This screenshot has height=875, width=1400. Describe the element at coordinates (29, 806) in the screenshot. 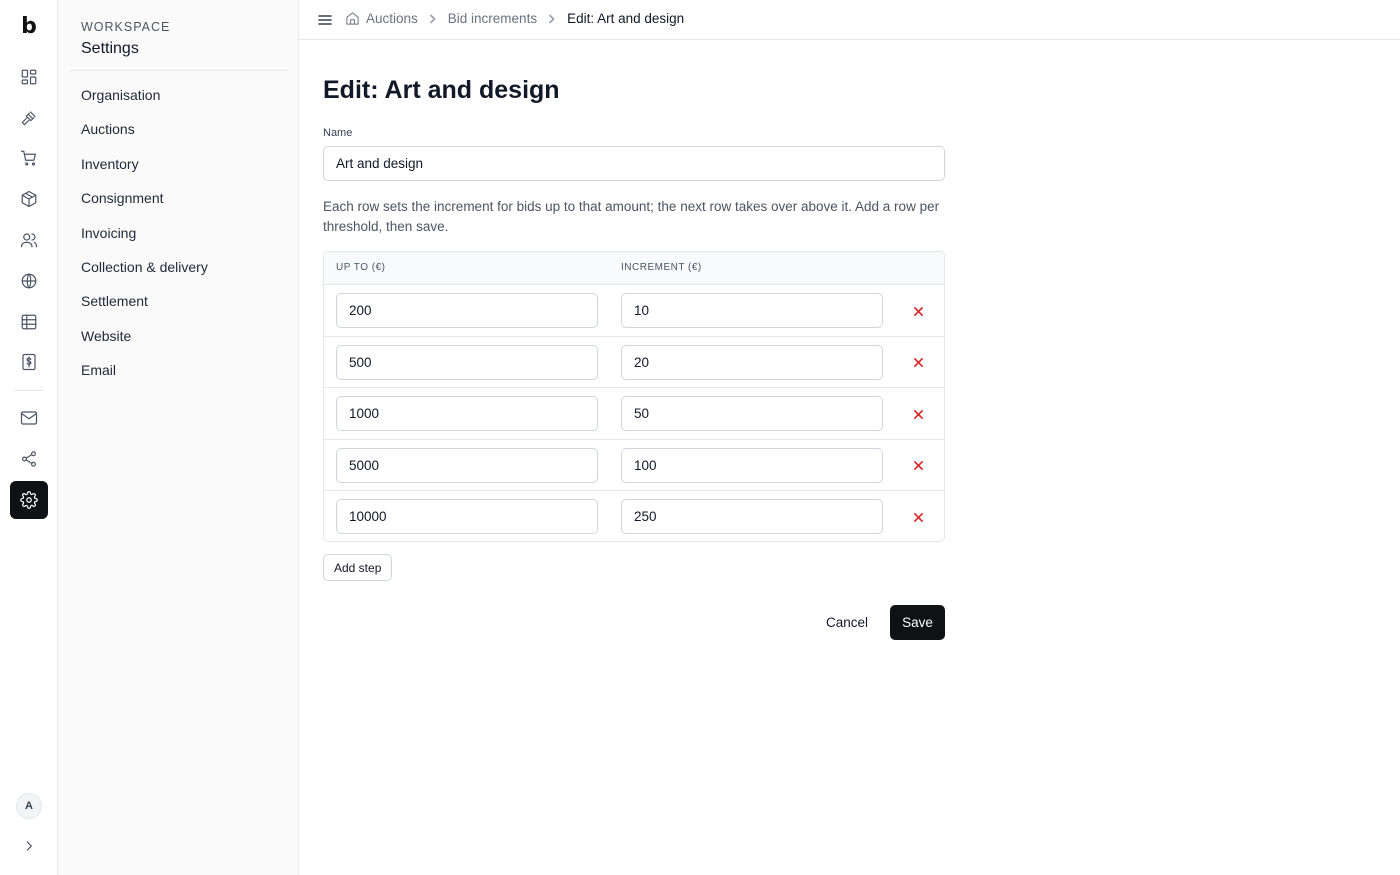

I see `user-avatar: A` at that location.